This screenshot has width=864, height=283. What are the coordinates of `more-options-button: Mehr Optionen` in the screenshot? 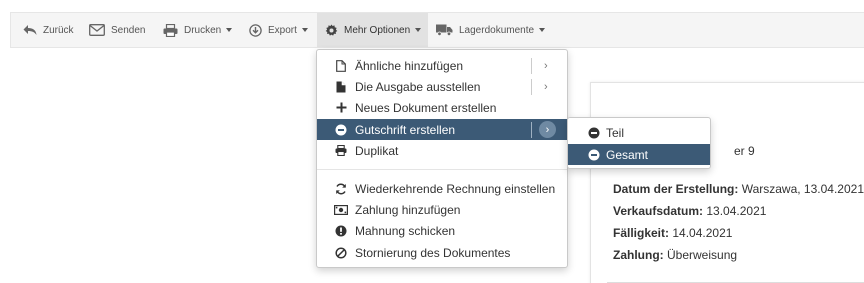 It's located at (372, 30).